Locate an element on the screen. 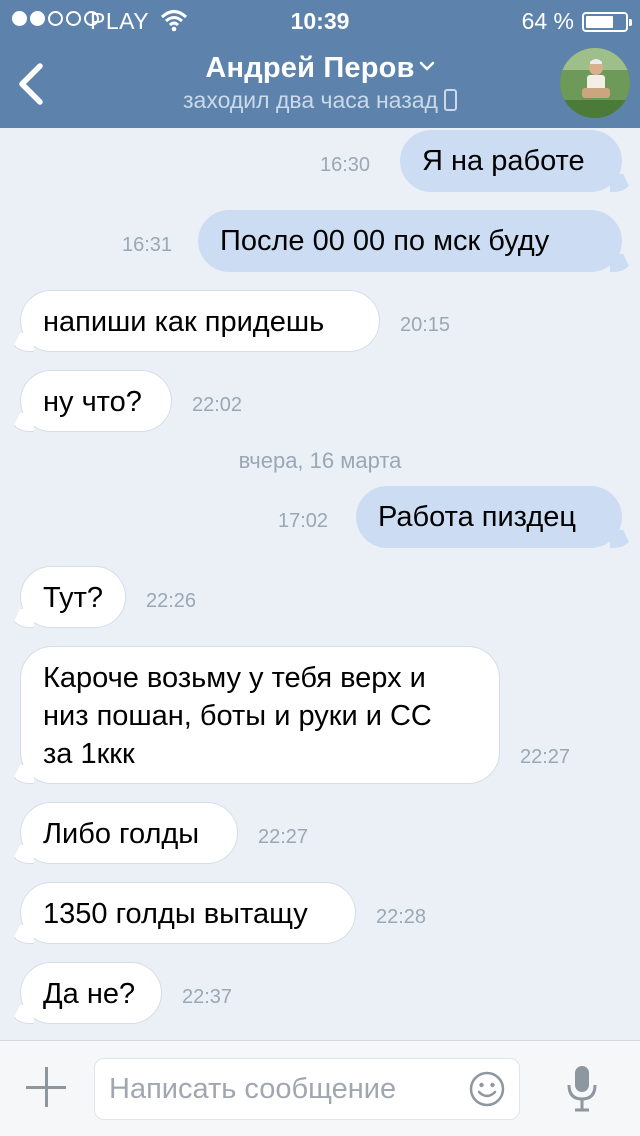 Image resolution: width=640 pixels, height=1136 pixels. mobile-phone-icon is located at coordinates (450, 100).